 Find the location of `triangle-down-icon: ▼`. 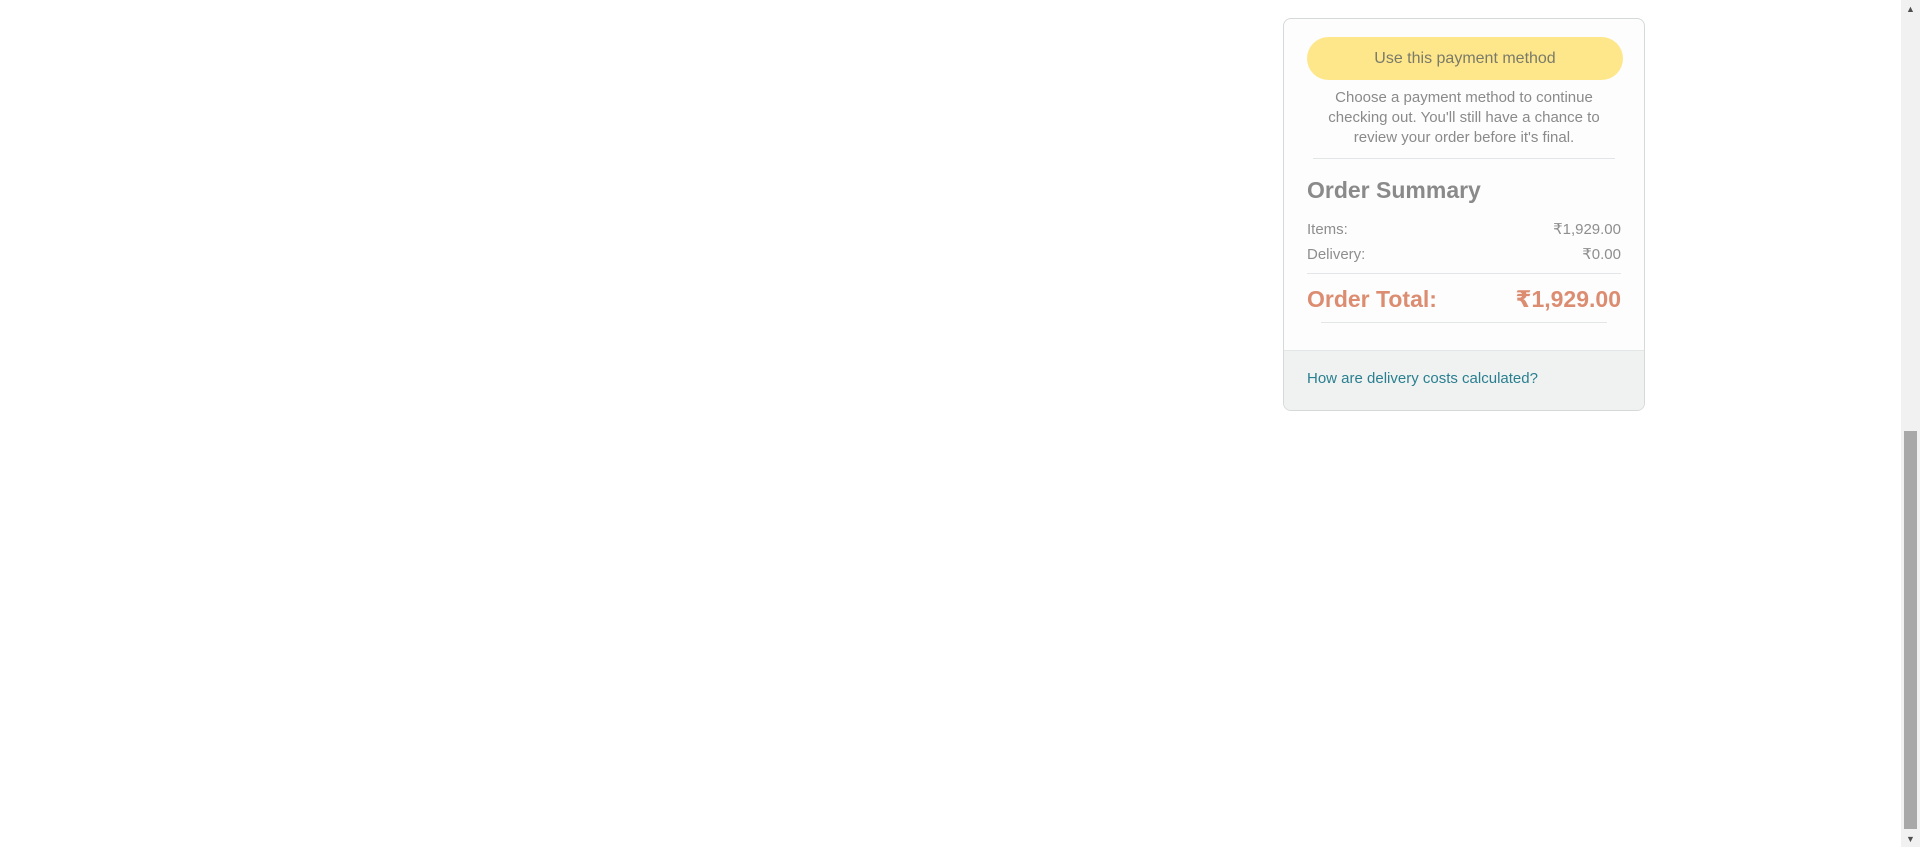

triangle-down-icon: ▼ is located at coordinates (1910, 838).